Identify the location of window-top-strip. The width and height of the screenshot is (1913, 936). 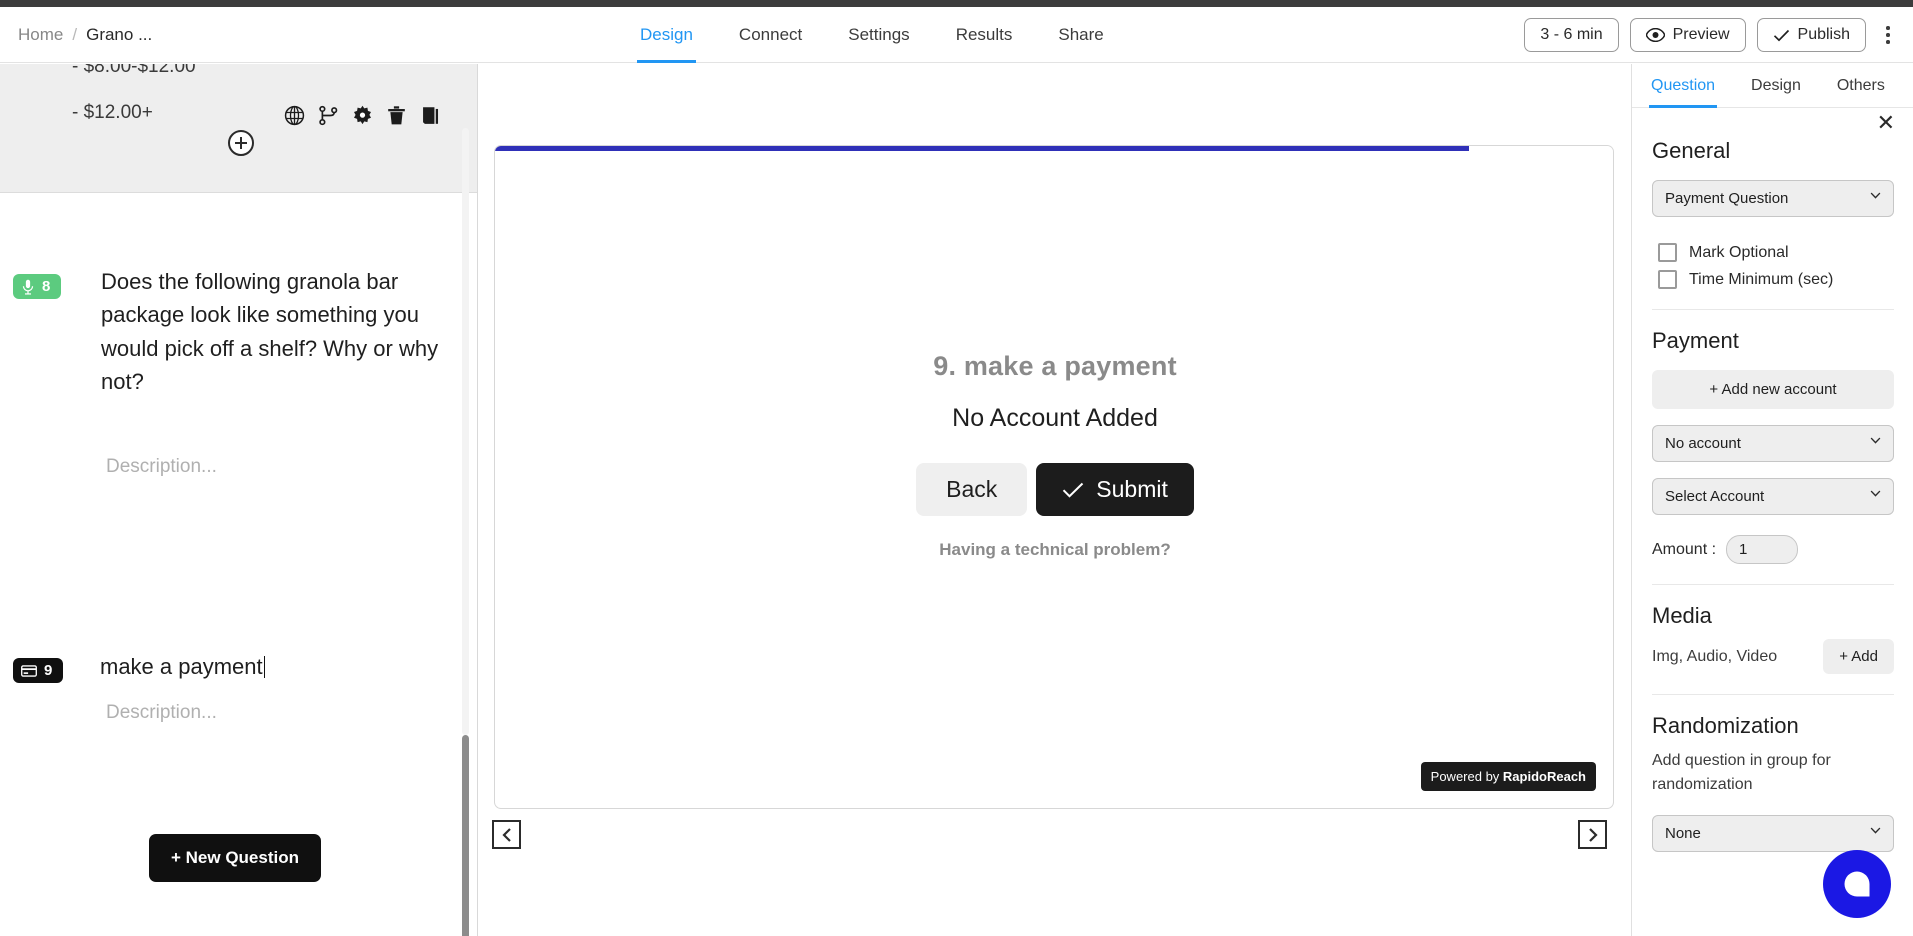
(956, 3).